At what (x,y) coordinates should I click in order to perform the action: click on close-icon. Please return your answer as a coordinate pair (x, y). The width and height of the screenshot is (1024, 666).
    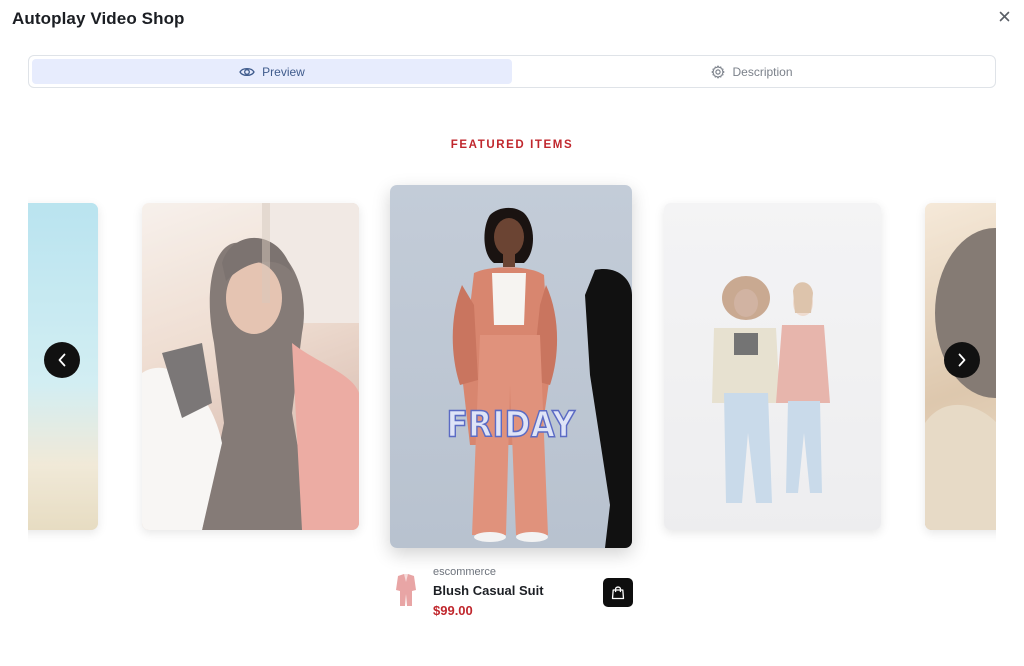
    Looking at the image, I should click on (1004, 16).